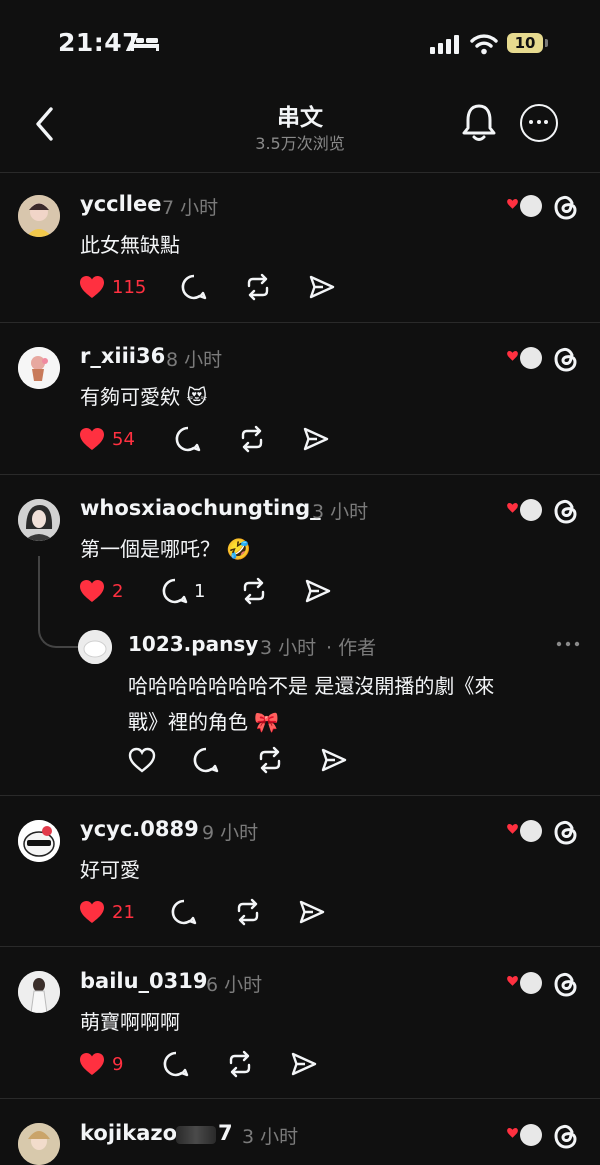  Describe the element at coordinates (546, 43) in the screenshot. I see `battery-tip` at that location.